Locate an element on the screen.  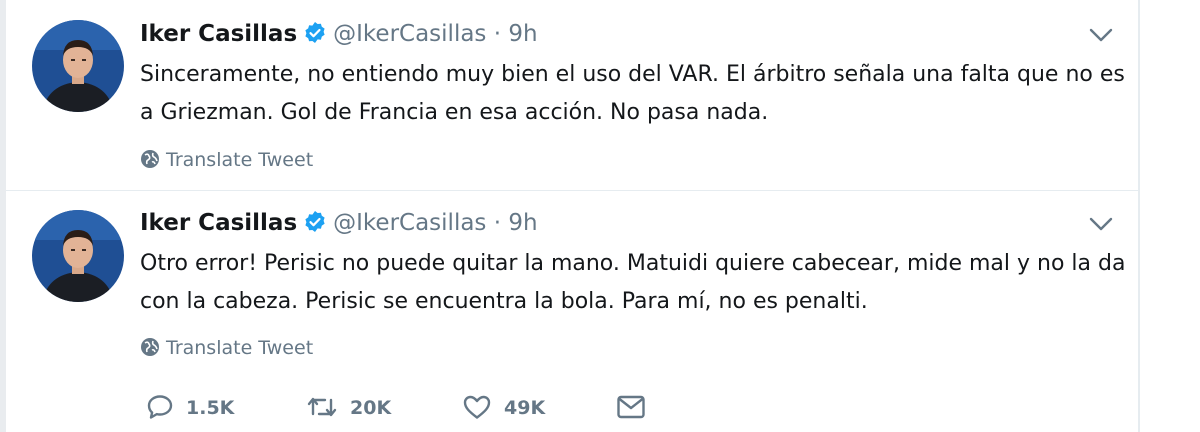
direct-message-button is located at coordinates (631, 407).